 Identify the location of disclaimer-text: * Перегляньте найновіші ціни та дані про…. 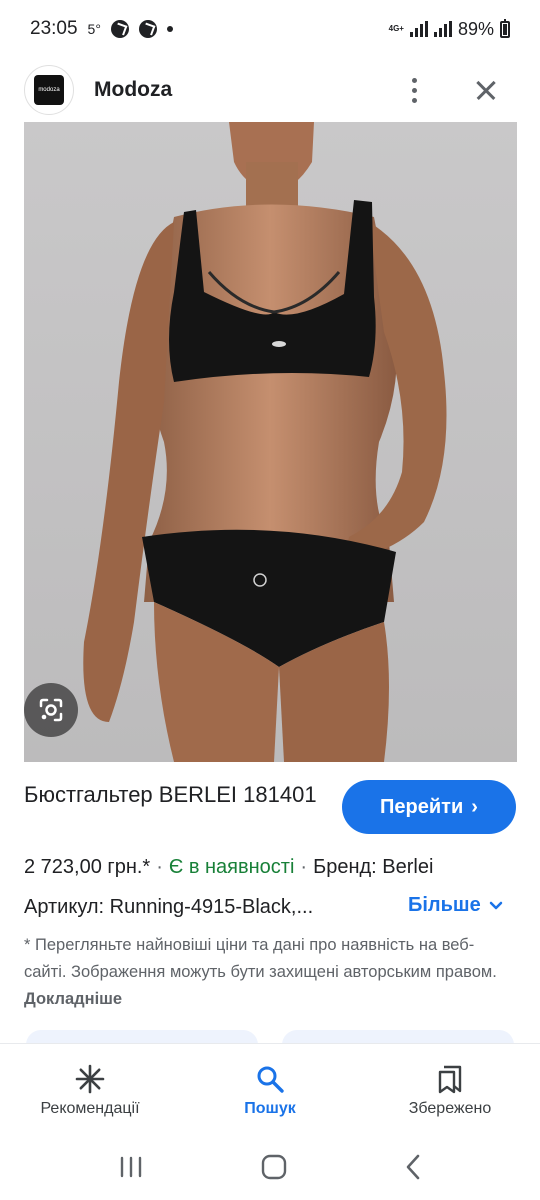
(260, 958).